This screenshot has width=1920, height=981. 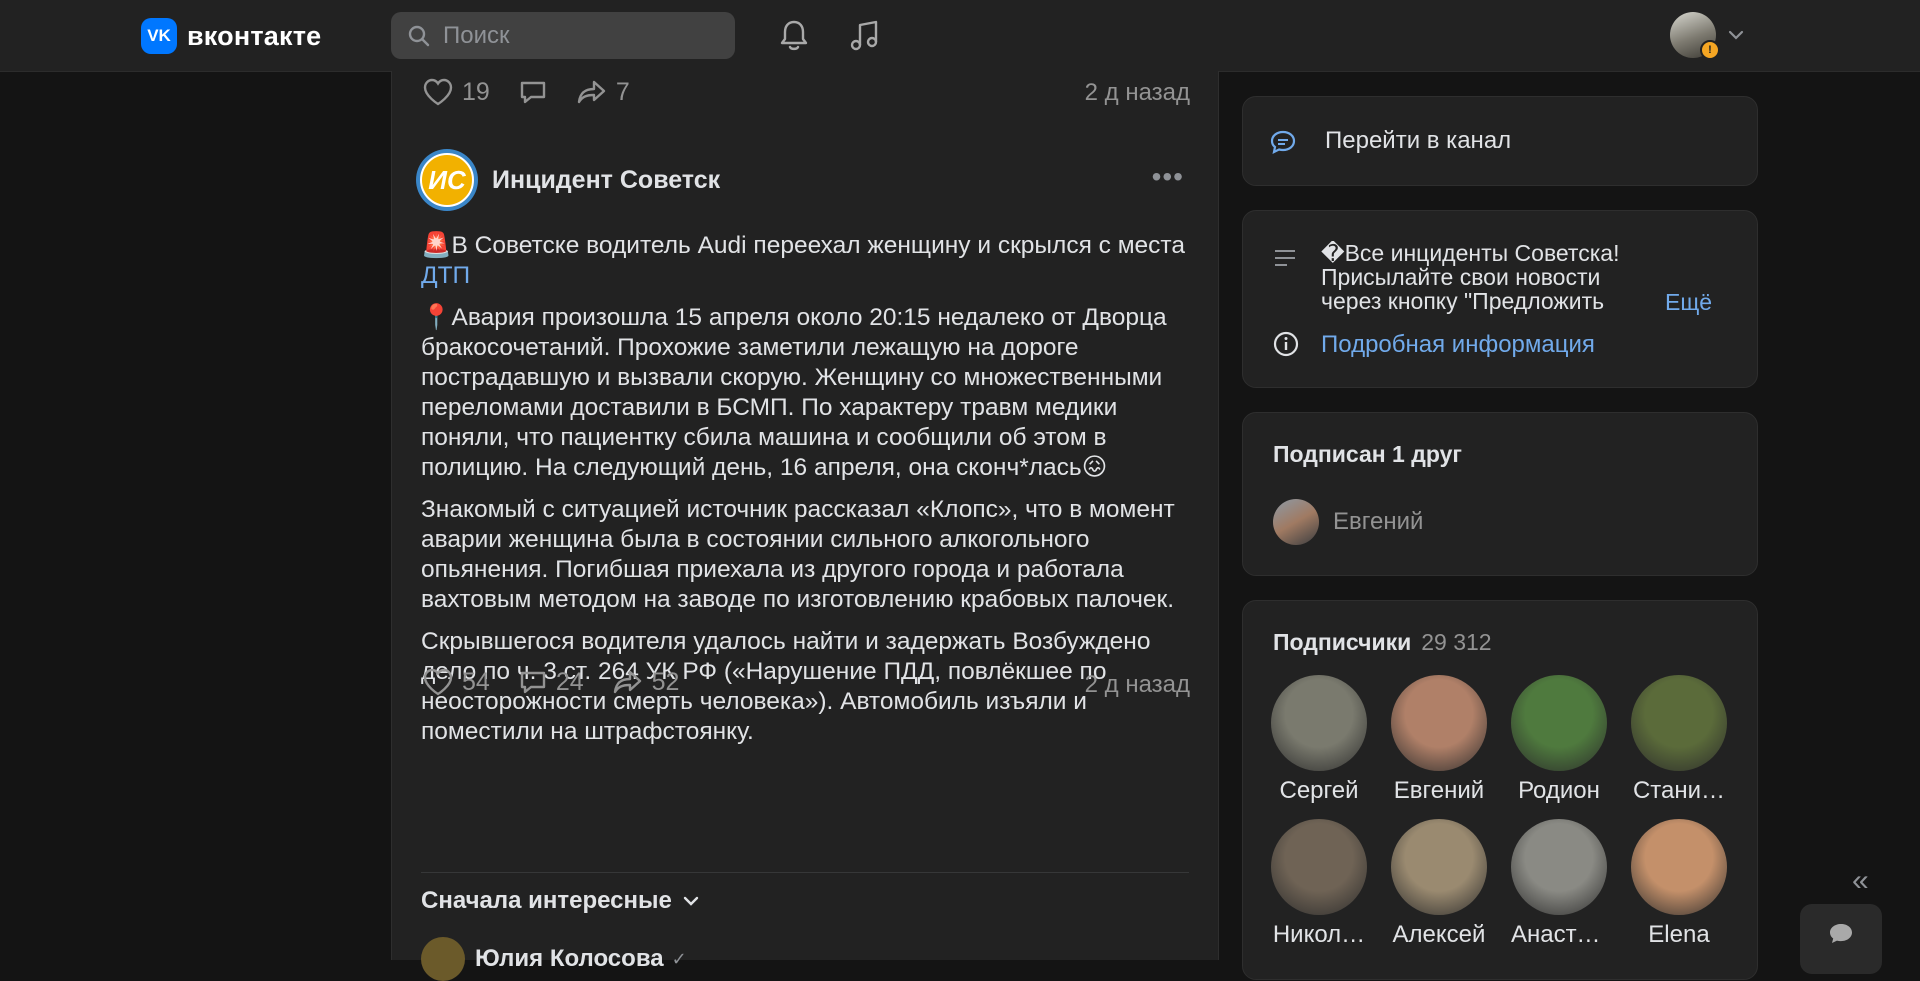 I want to click on friend-avatar, so click(x=1296, y=522).